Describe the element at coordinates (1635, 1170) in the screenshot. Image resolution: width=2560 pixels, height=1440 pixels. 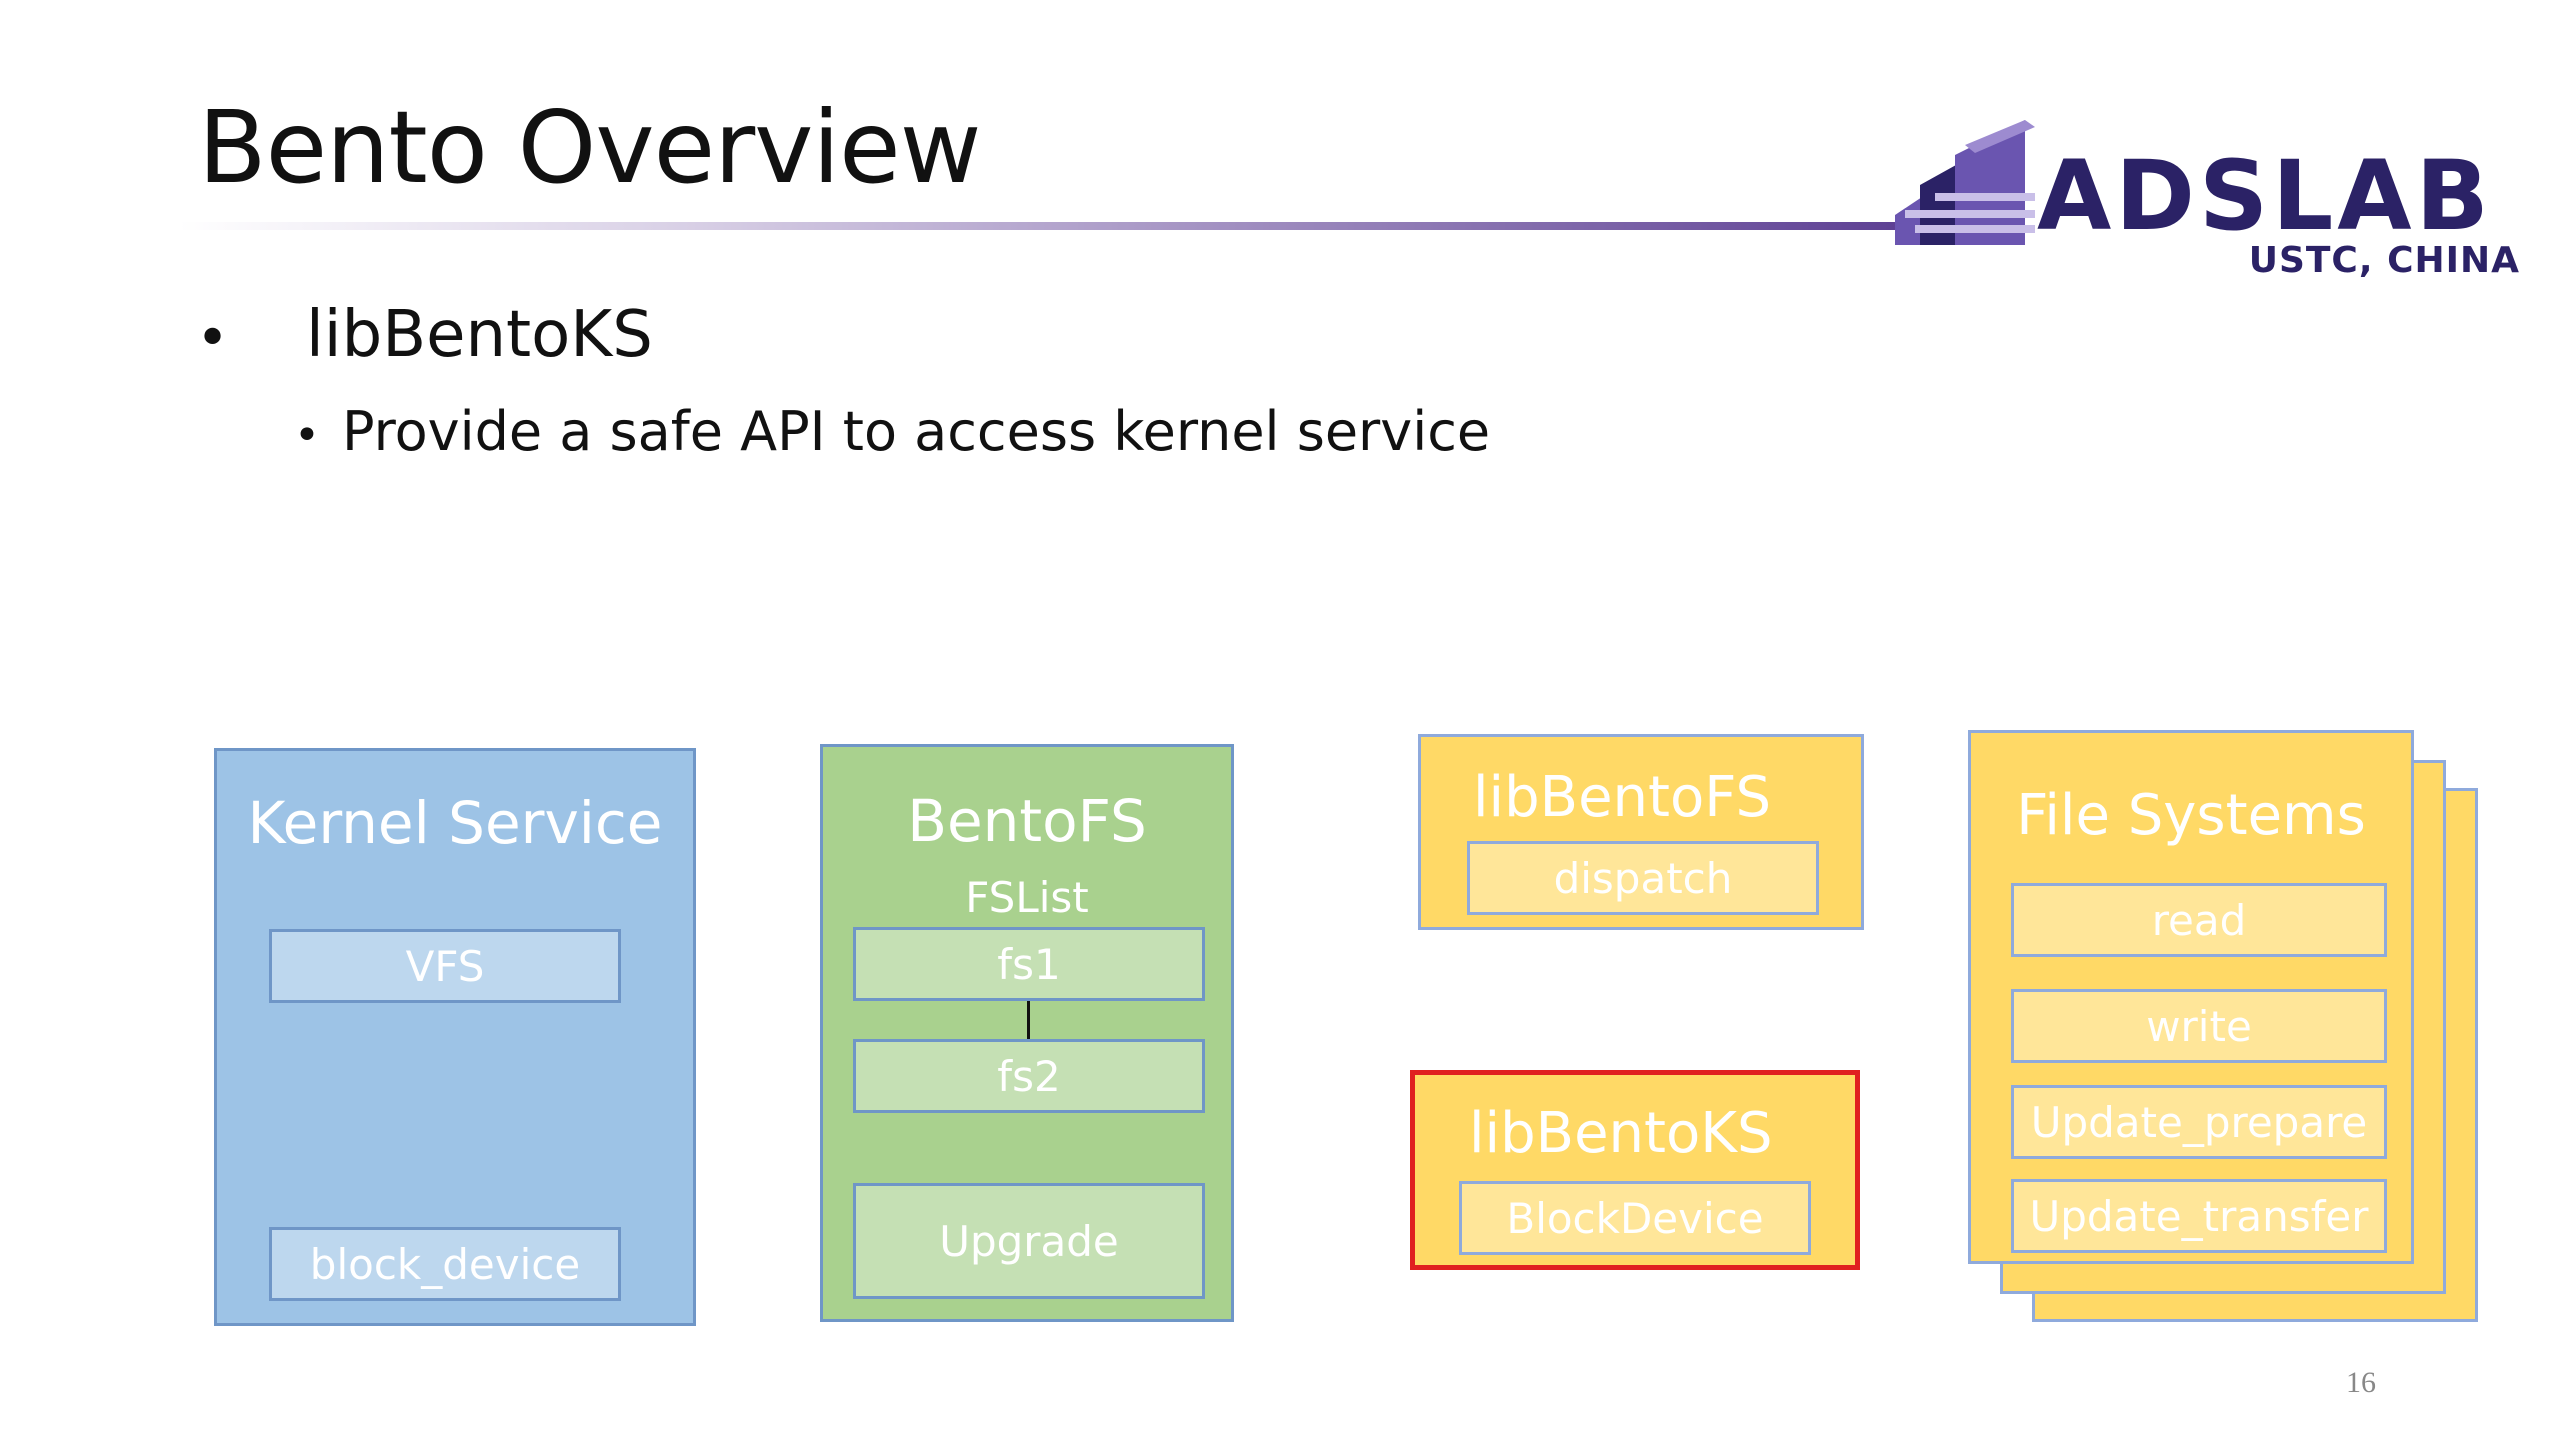
I see `libbentoks-box: libBentoKS BlockDevice` at that location.